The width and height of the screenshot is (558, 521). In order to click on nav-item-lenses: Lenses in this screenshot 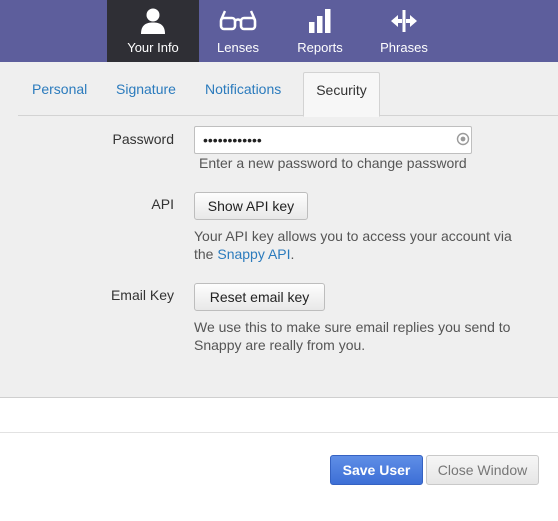, I will do `click(238, 31)`.